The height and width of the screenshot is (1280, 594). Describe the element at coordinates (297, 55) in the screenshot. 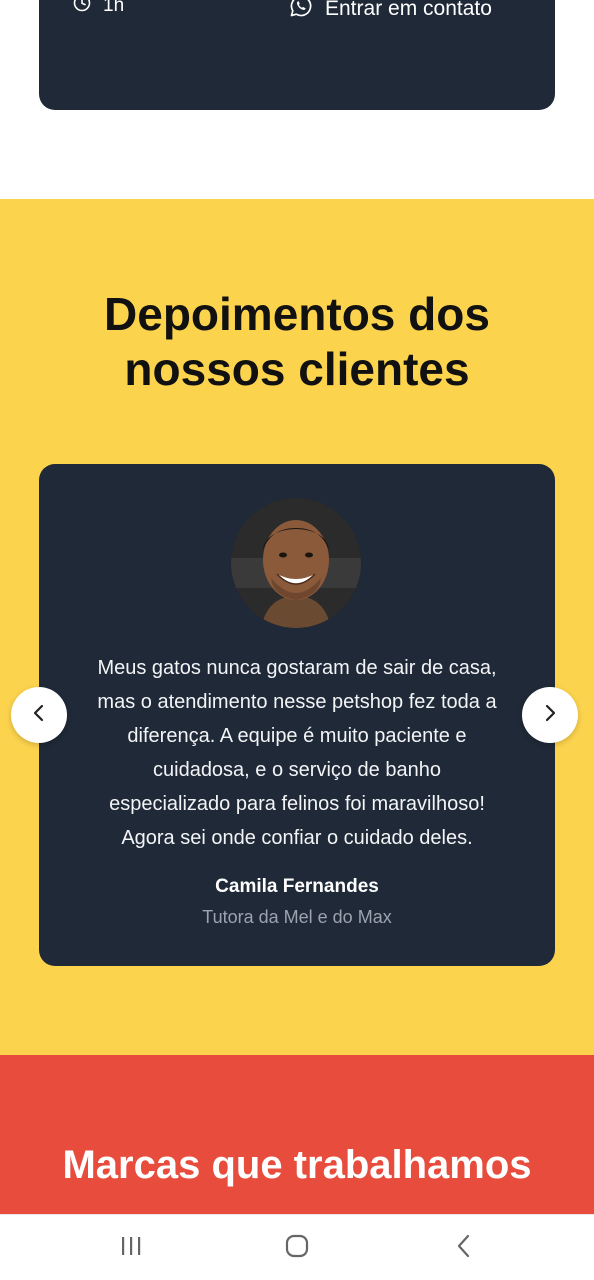

I see `service-card: 1h Entrar em contato` at that location.